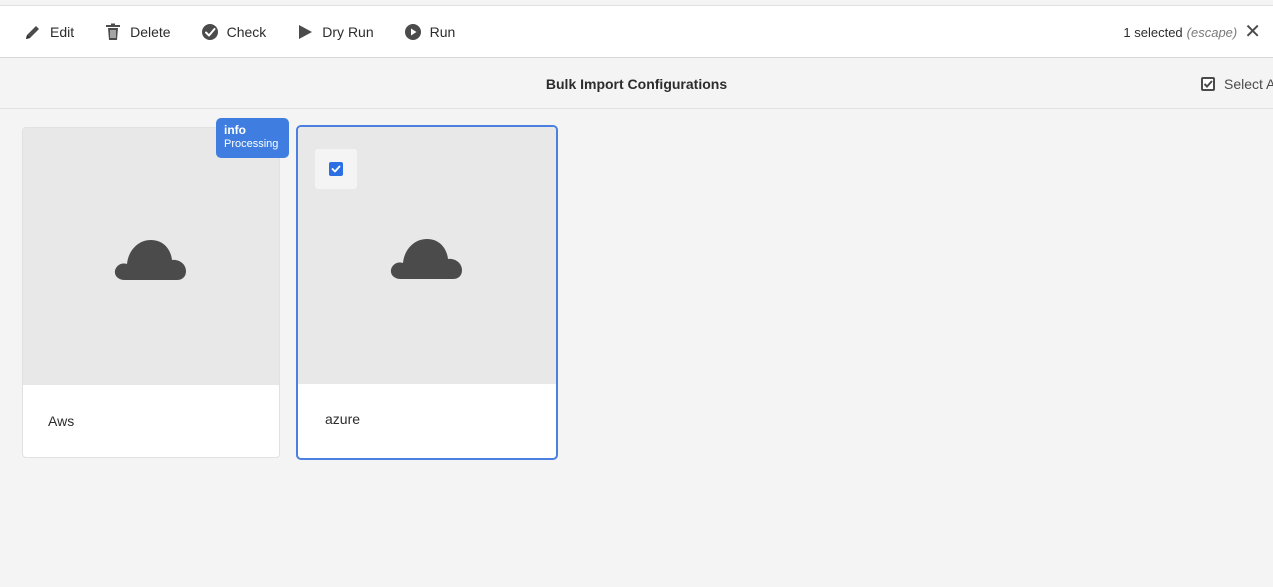  What do you see at coordinates (343, 419) in the screenshot?
I see `card-title: azure` at bounding box center [343, 419].